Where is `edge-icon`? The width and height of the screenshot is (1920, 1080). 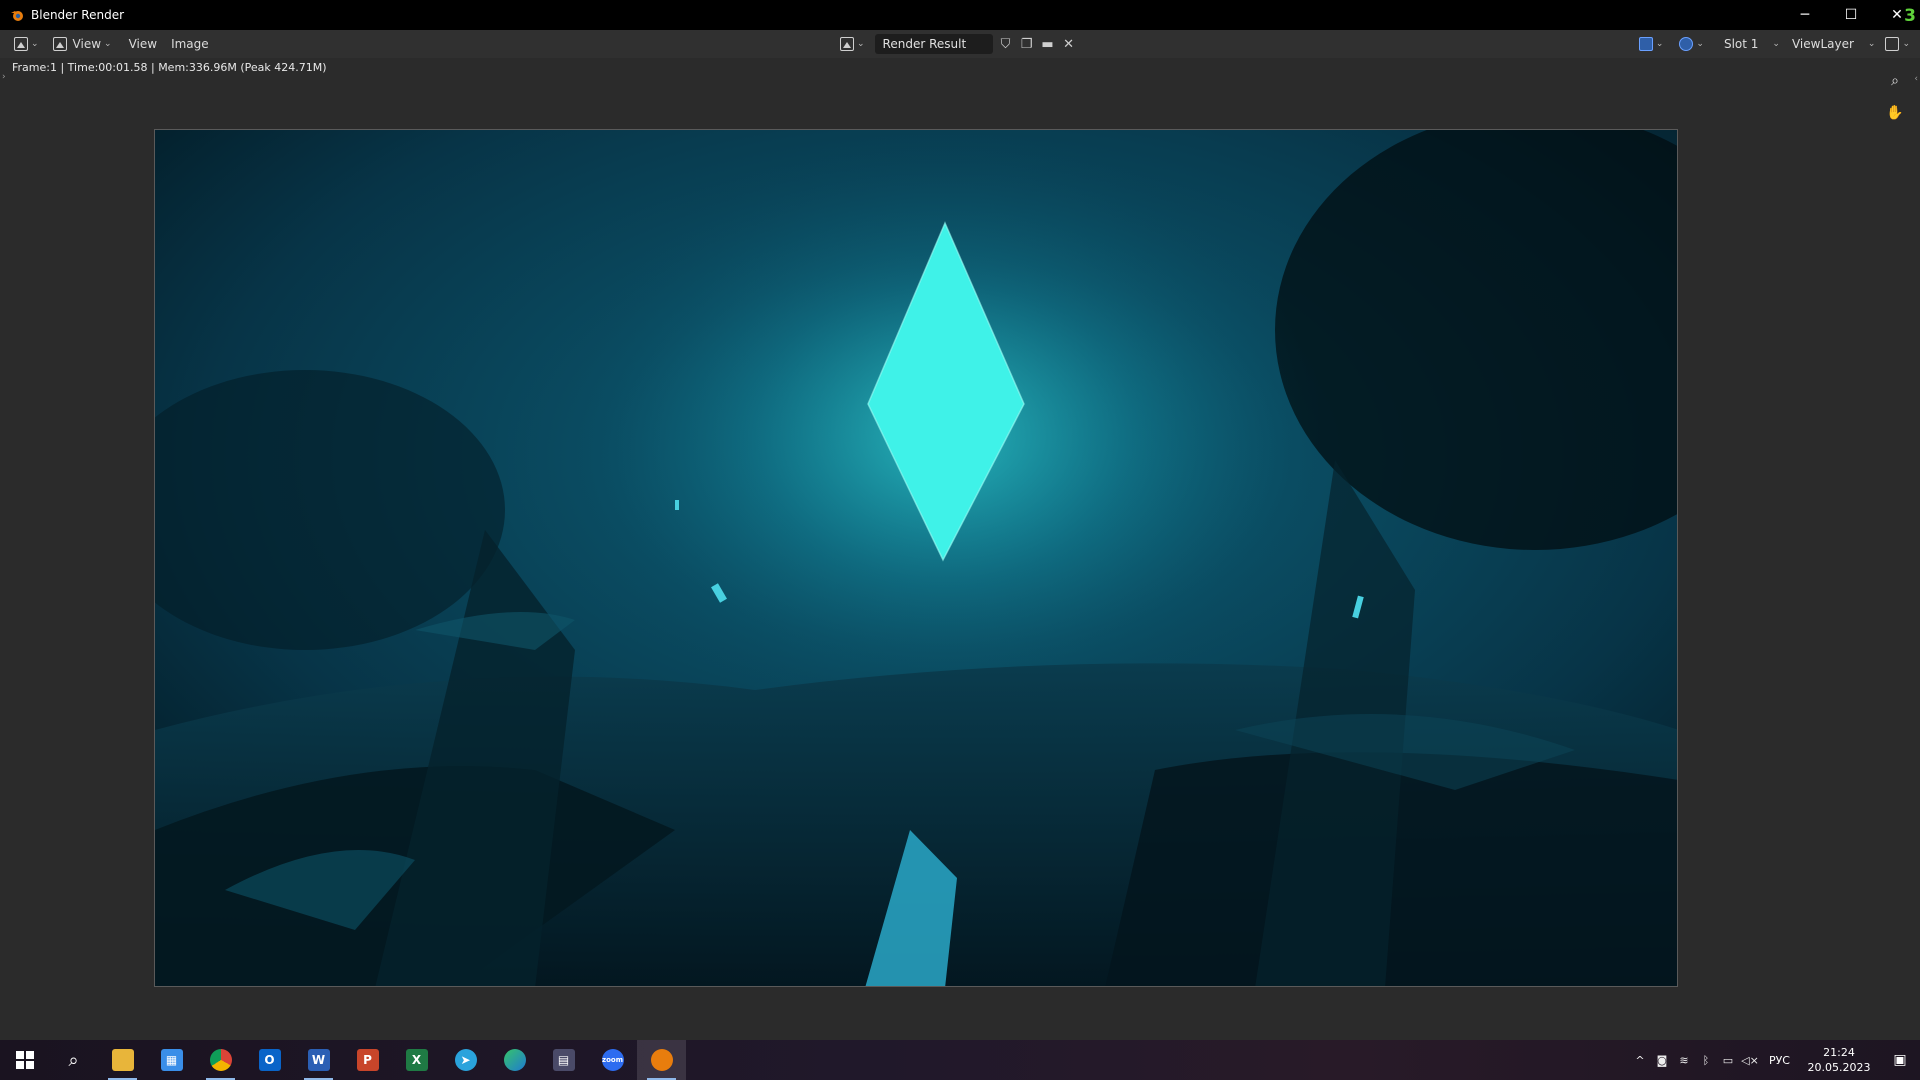
edge-icon is located at coordinates (514, 1060).